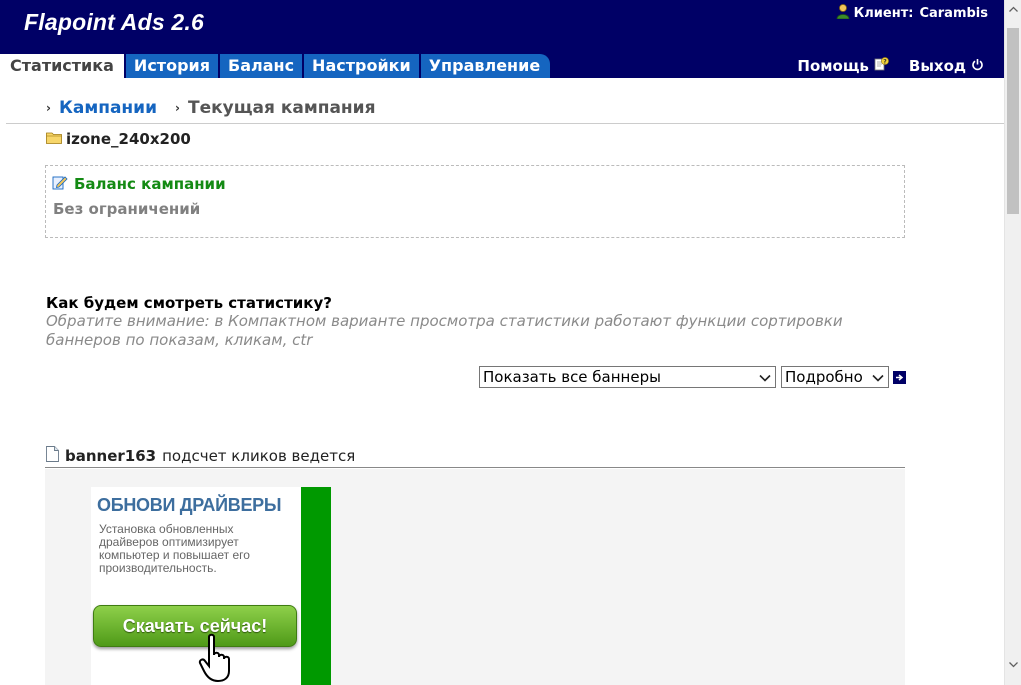 Image resolution: width=1021 pixels, height=685 pixels. I want to click on view-mode-select: Подробно, so click(835, 377).